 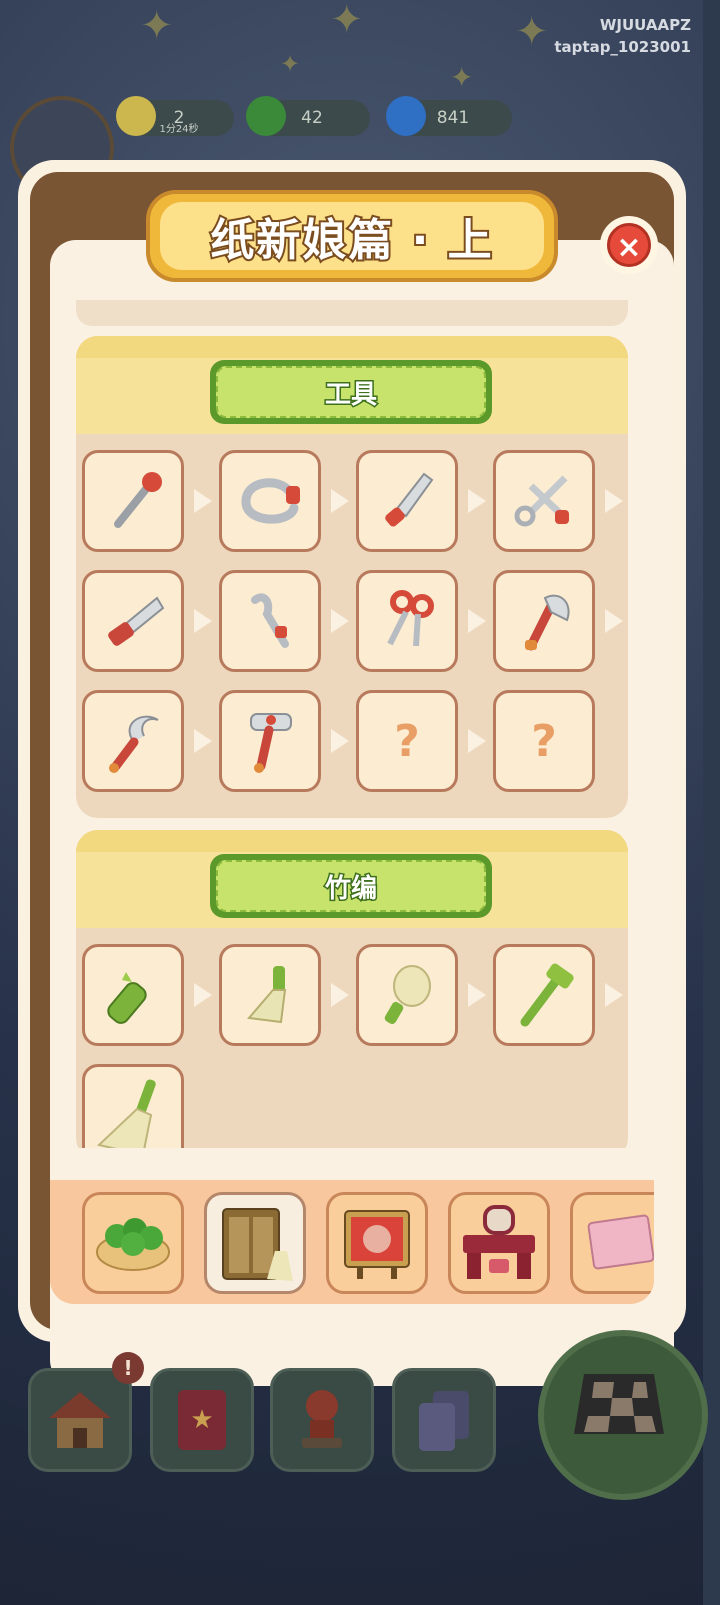 I want to click on watermark-line-2: taptap_1023001, so click(x=622, y=47).